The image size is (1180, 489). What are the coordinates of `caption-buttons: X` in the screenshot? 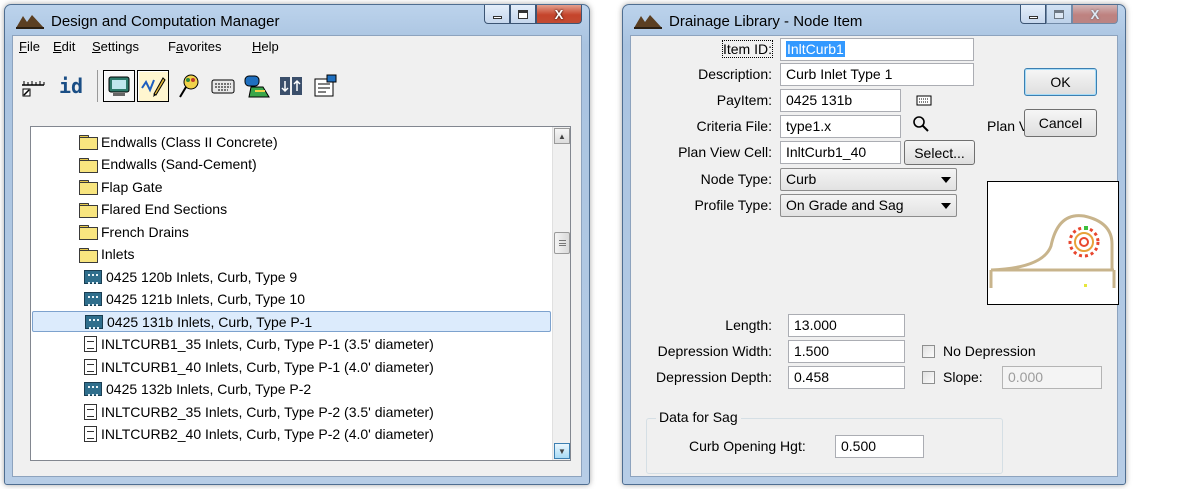 It's located at (1069, 14).